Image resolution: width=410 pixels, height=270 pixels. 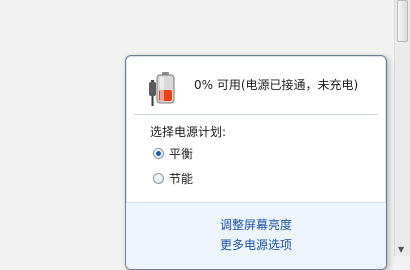 I want to click on more-power-options-link: 更多电源选项, so click(x=256, y=244).